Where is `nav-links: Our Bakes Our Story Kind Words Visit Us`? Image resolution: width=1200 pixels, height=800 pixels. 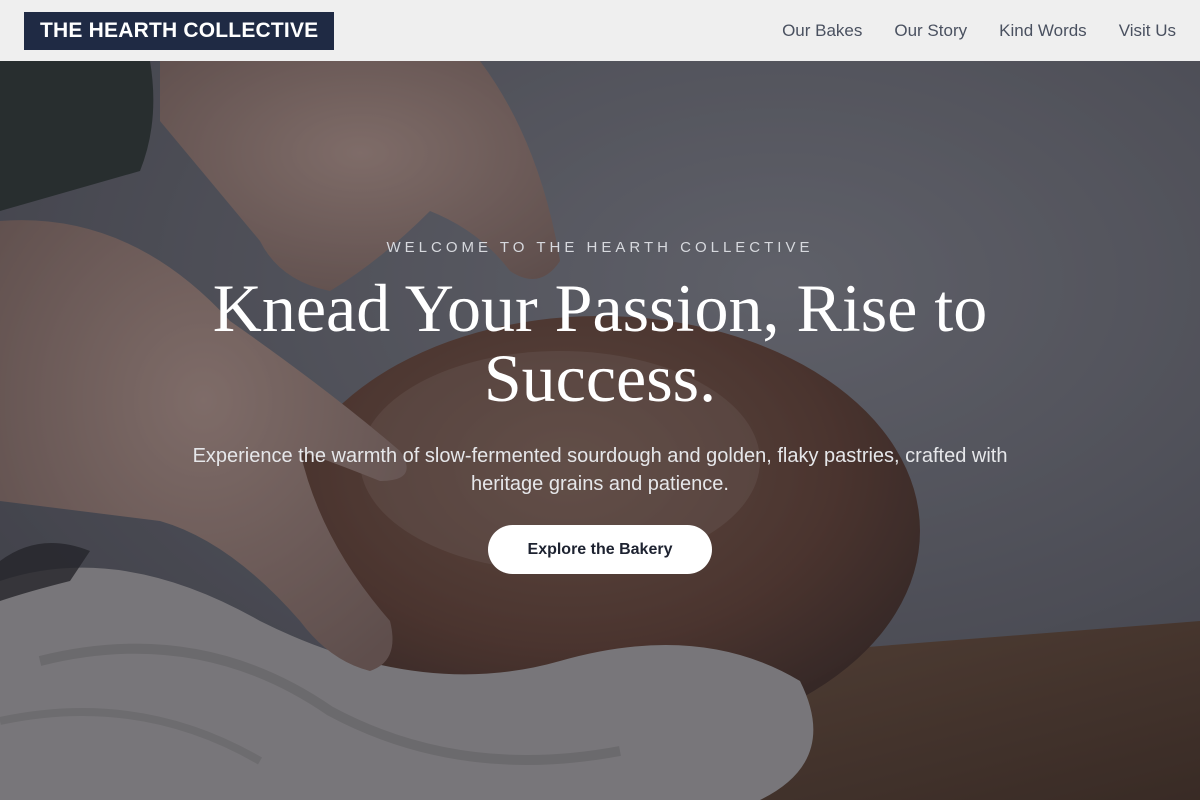 nav-links: Our Bakes Our Story Kind Words Visit Us is located at coordinates (979, 31).